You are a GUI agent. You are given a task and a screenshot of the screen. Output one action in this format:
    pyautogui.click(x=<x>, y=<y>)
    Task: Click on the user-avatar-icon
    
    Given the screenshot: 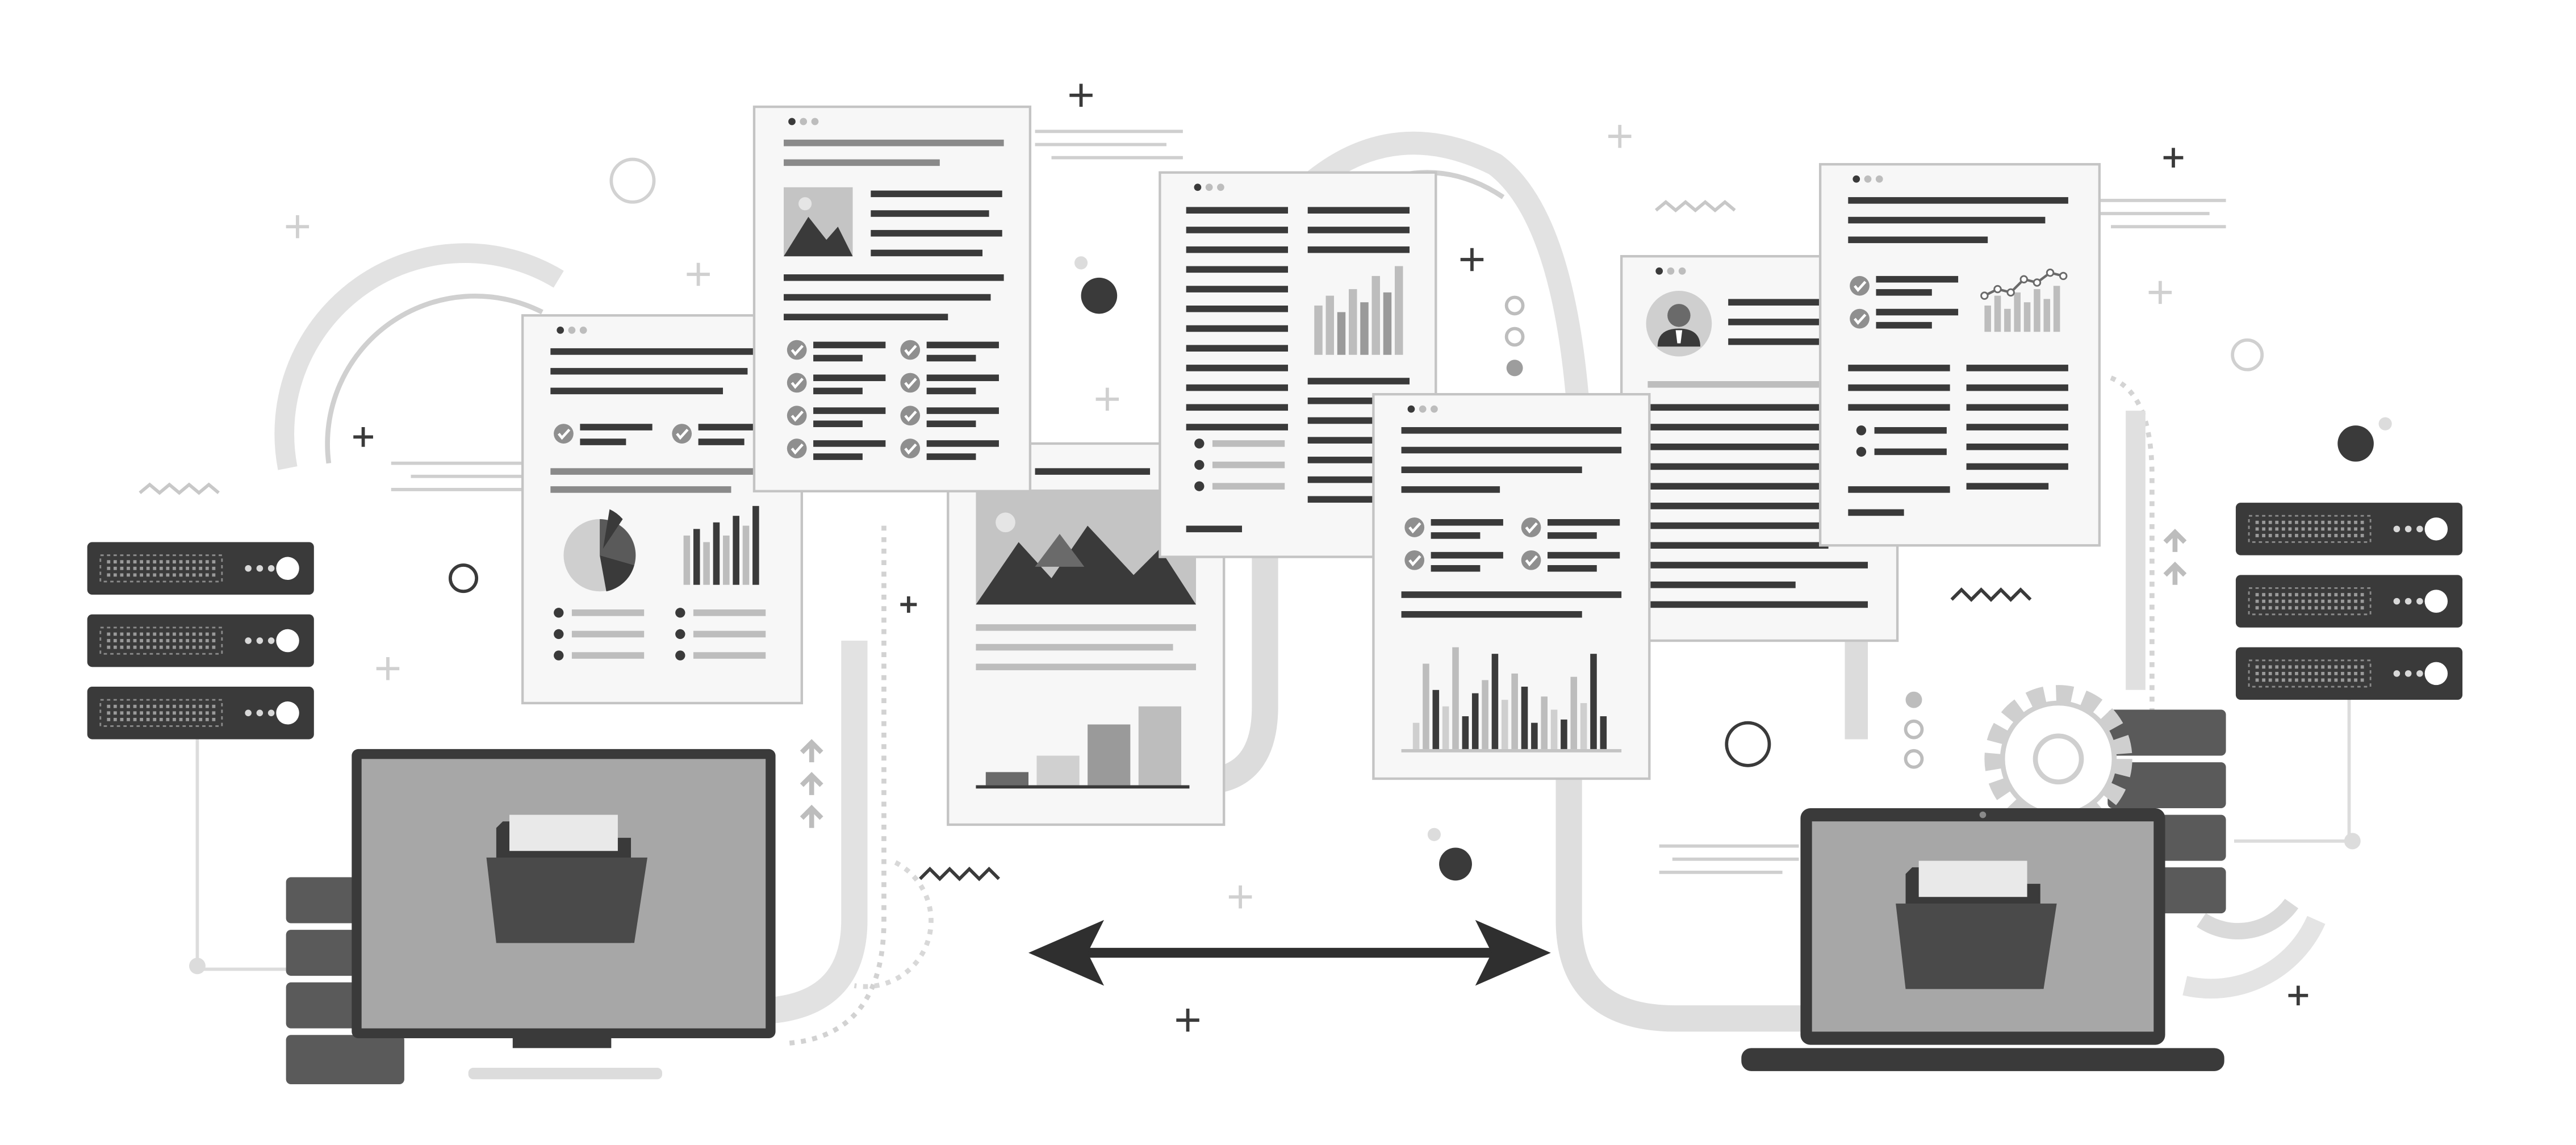 What is the action you would take?
    pyautogui.click(x=1679, y=323)
    